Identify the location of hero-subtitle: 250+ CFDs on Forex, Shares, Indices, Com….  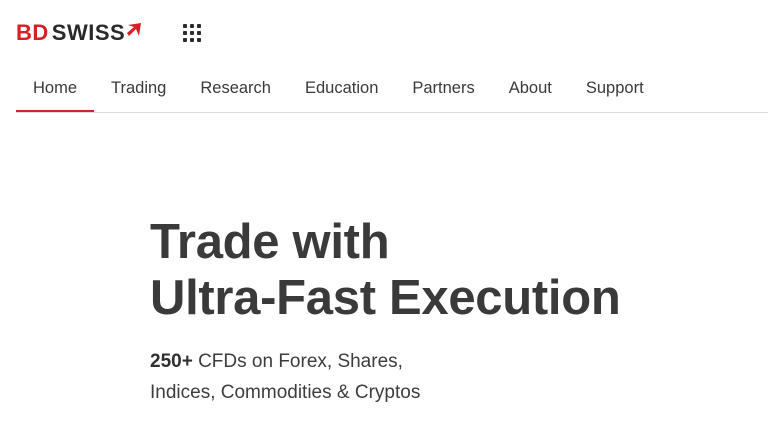
(285, 377).